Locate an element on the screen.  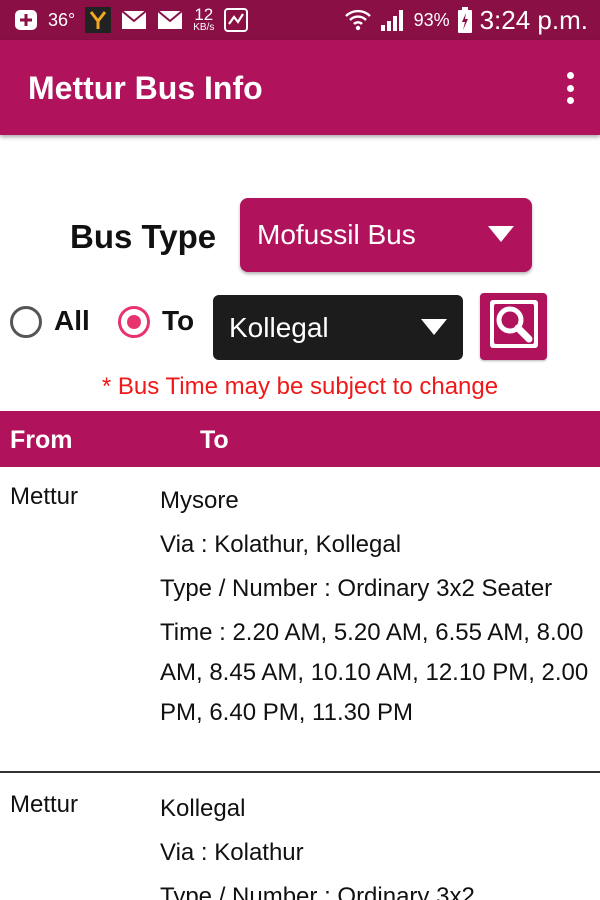
radio-all-label: All is located at coordinates (72, 321).